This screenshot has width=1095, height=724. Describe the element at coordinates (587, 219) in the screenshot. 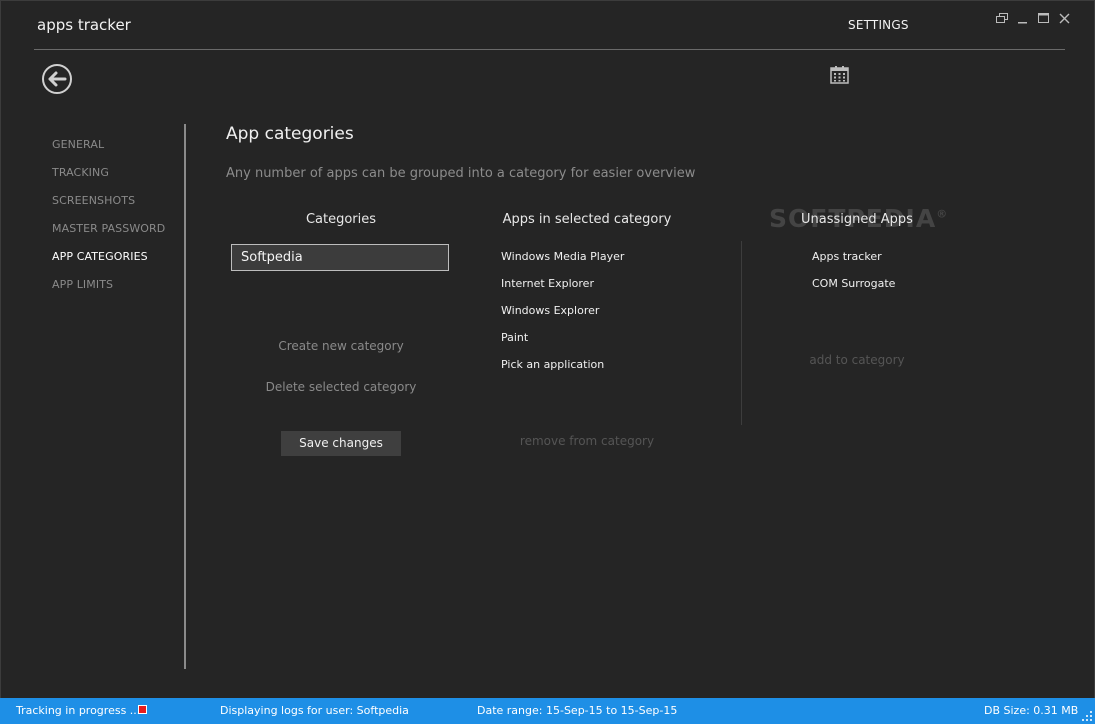

I see `apps-in-category-header: Apps in selected category` at that location.